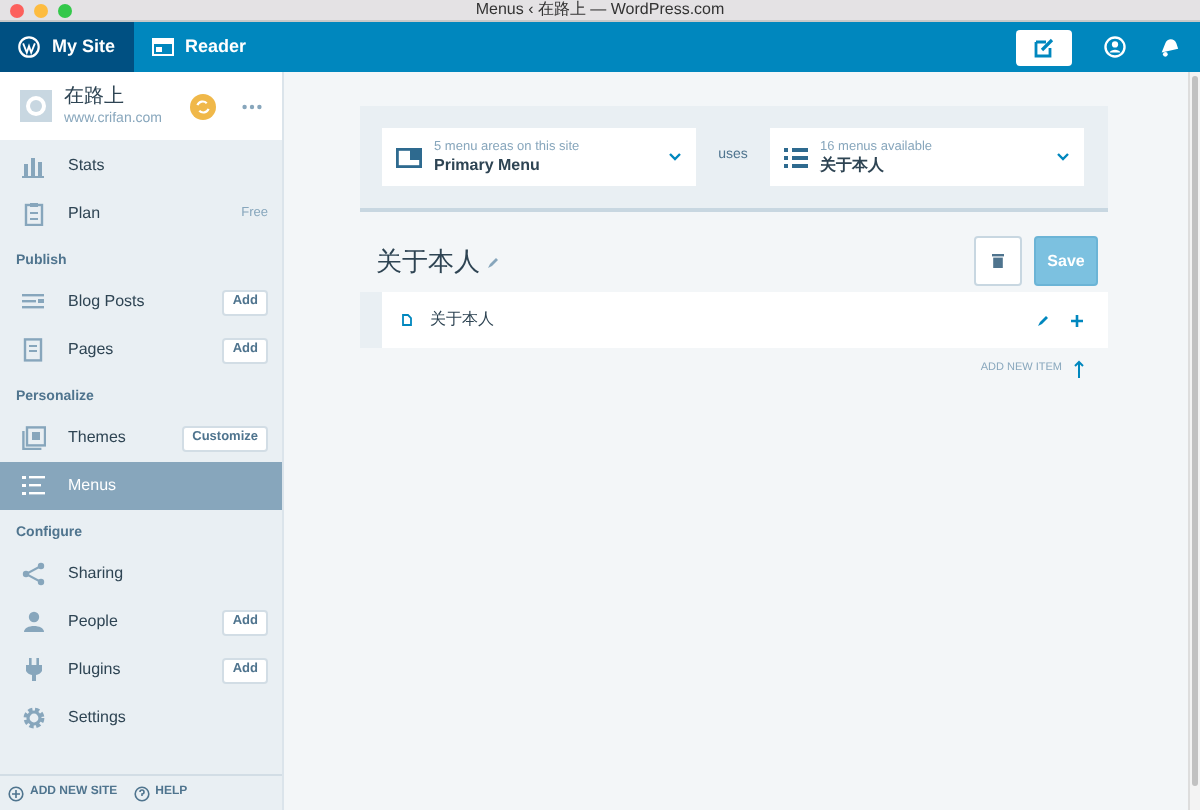  I want to click on more-icon, so click(252, 106).